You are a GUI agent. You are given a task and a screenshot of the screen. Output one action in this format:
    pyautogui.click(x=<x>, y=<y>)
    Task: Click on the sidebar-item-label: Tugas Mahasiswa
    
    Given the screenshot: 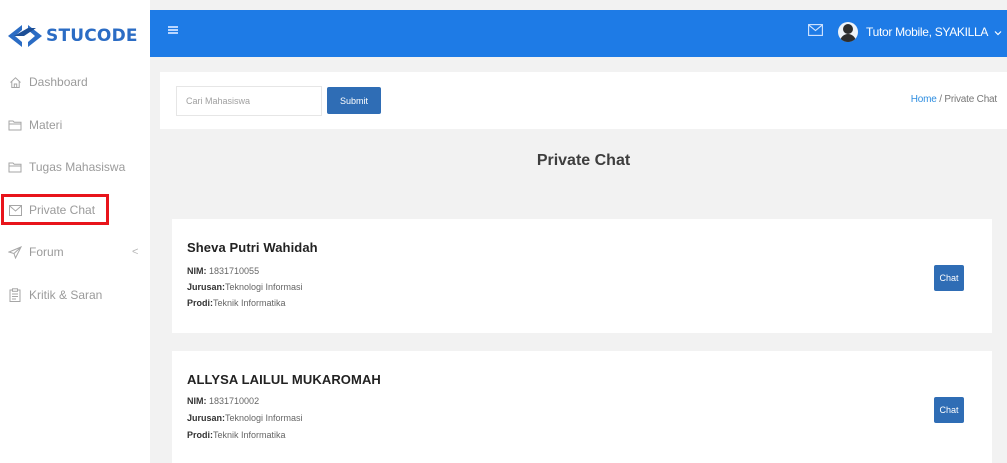 What is the action you would take?
    pyautogui.click(x=77, y=167)
    